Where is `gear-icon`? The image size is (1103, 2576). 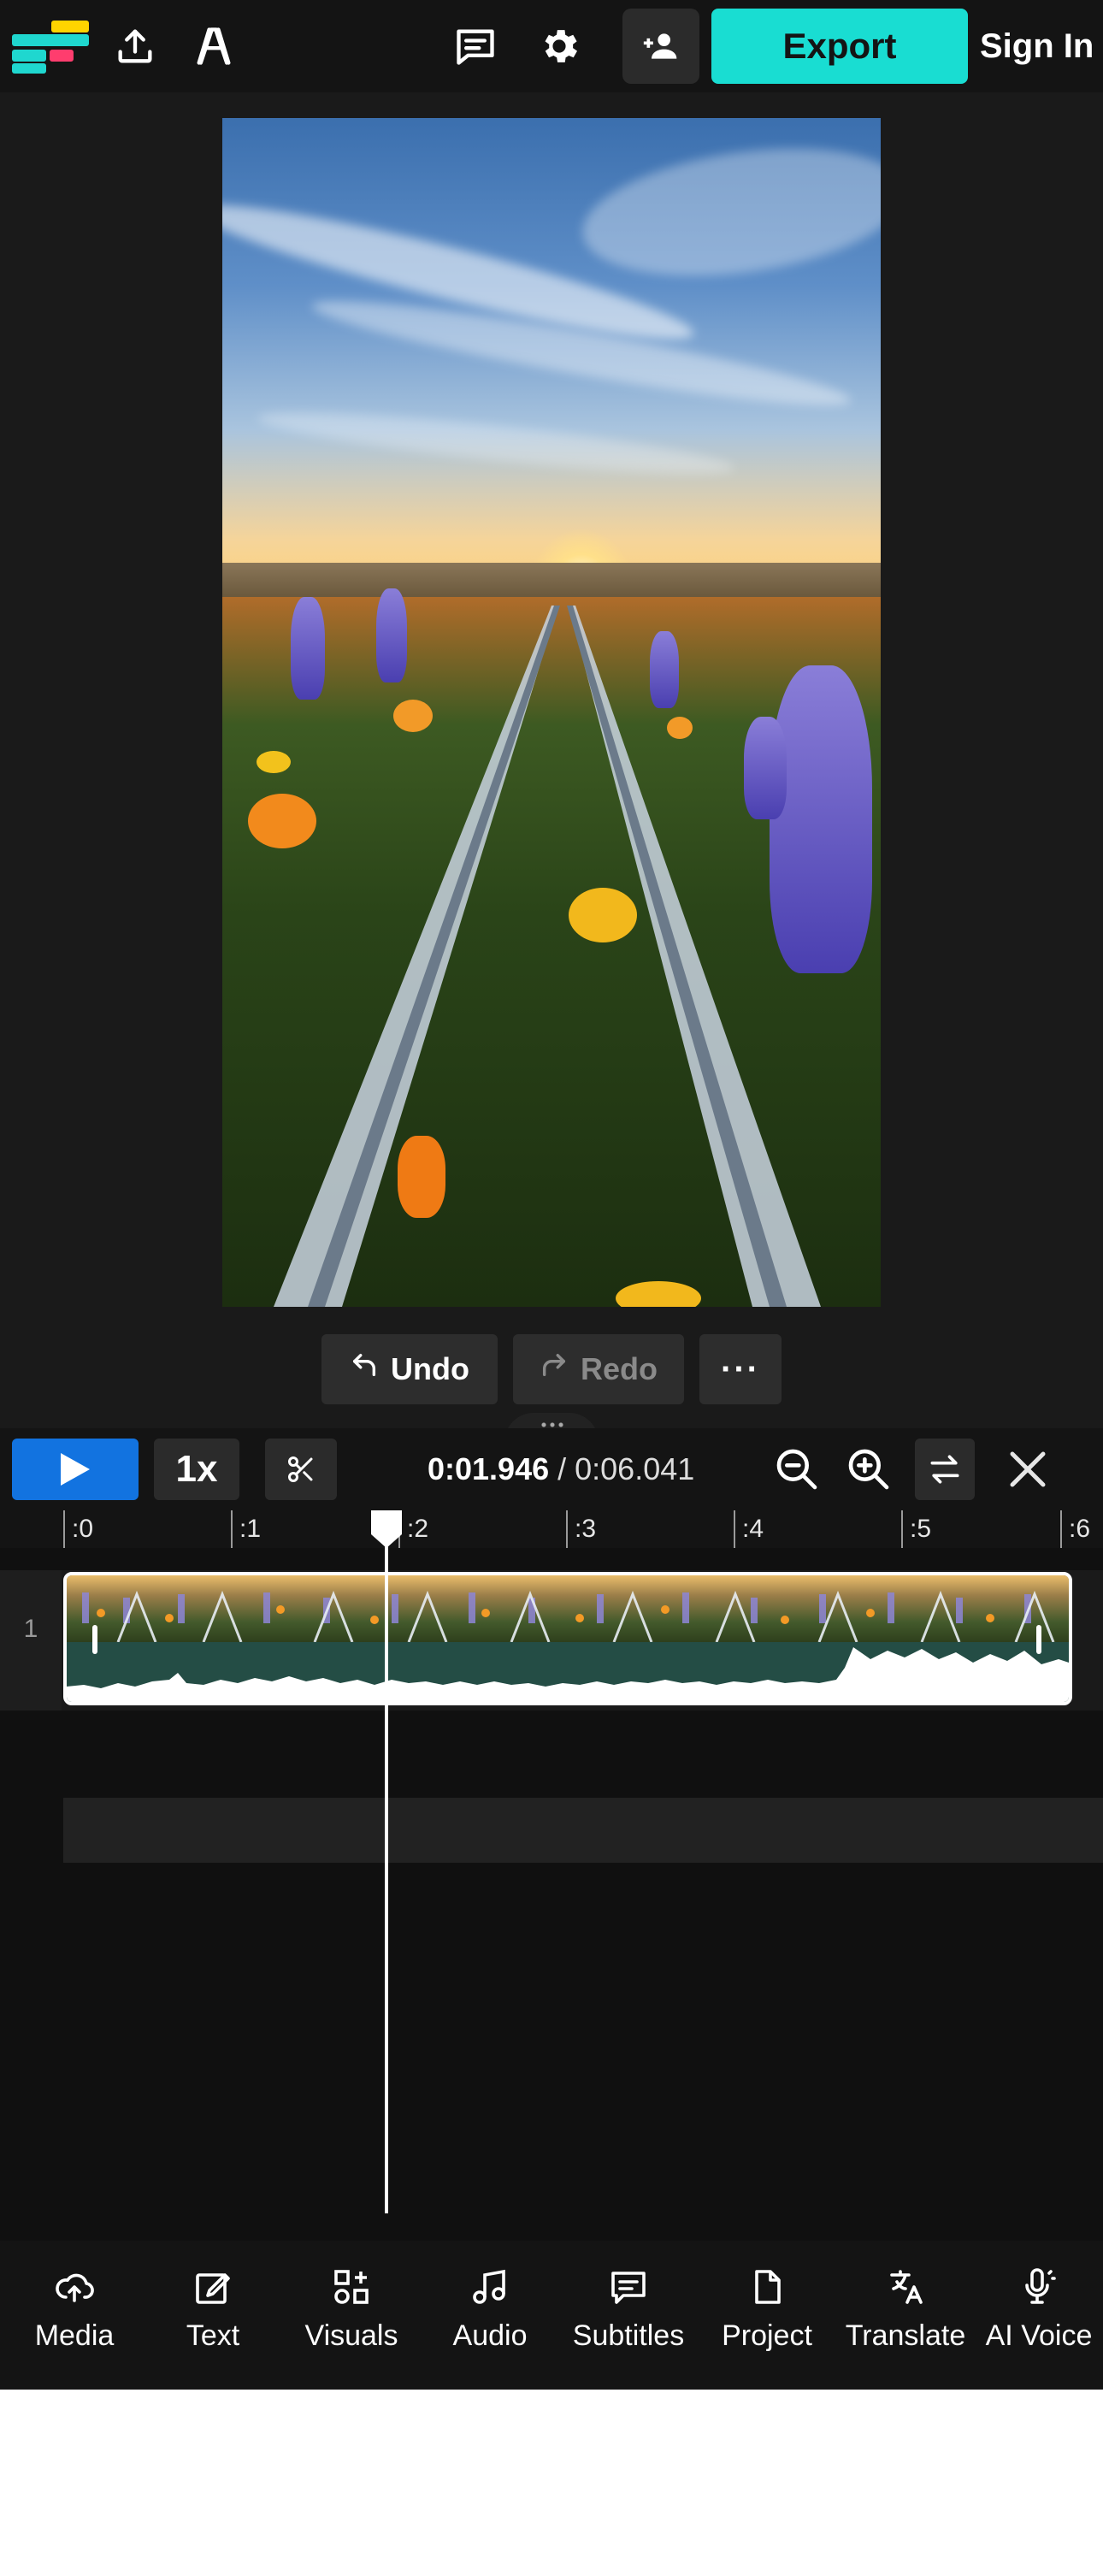 gear-icon is located at coordinates (559, 46).